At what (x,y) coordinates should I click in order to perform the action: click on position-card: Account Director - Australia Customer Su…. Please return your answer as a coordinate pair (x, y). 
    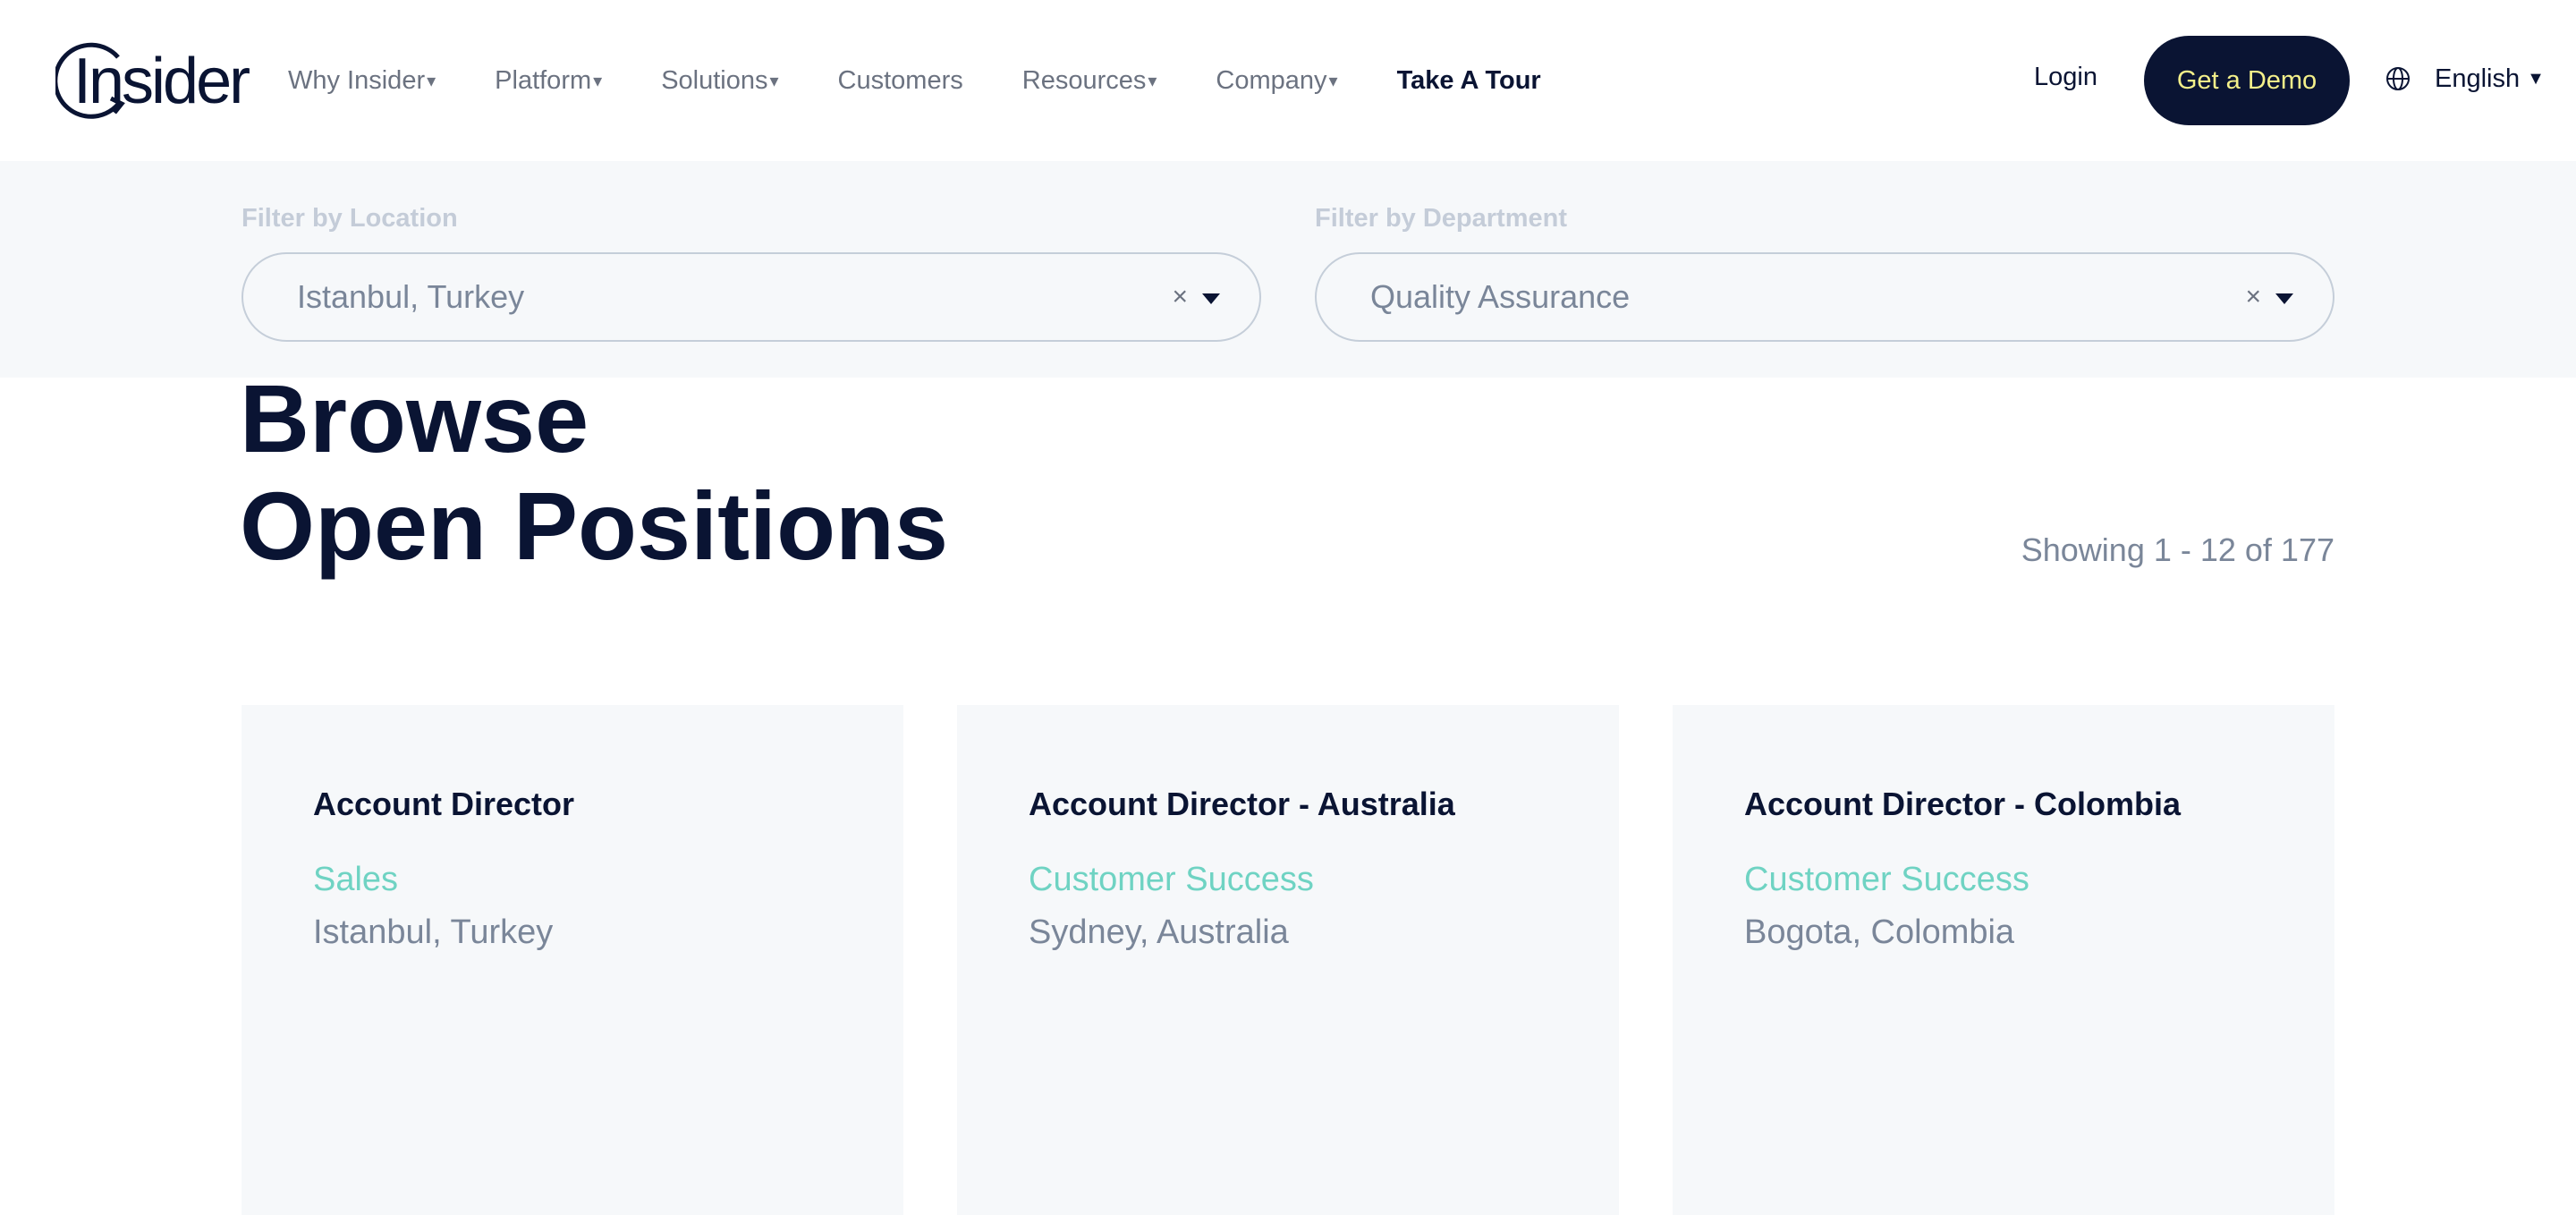
    Looking at the image, I should click on (1288, 960).